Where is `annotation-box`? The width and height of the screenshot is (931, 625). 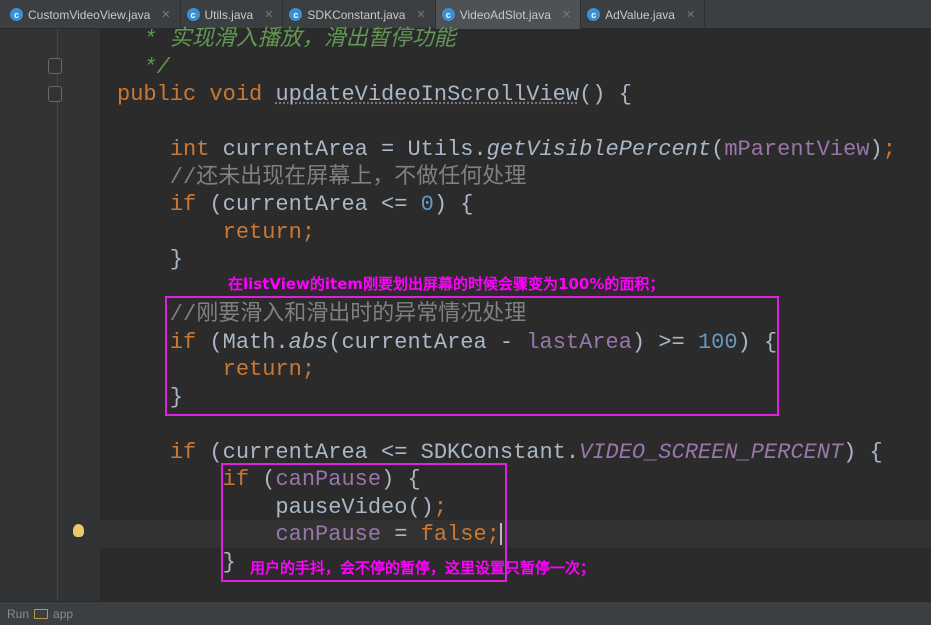 annotation-box is located at coordinates (472, 356).